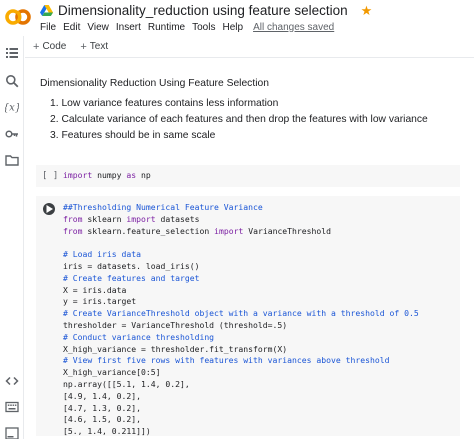 This screenshot has width=474, height=439. I want to click on play-icon, so click(49, 209).